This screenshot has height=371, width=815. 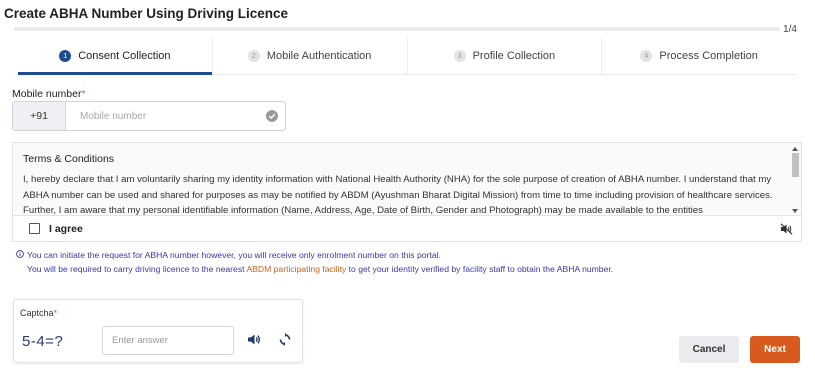 I want to click on scroll-up-arrow-icon, so click(x=795, y=149).